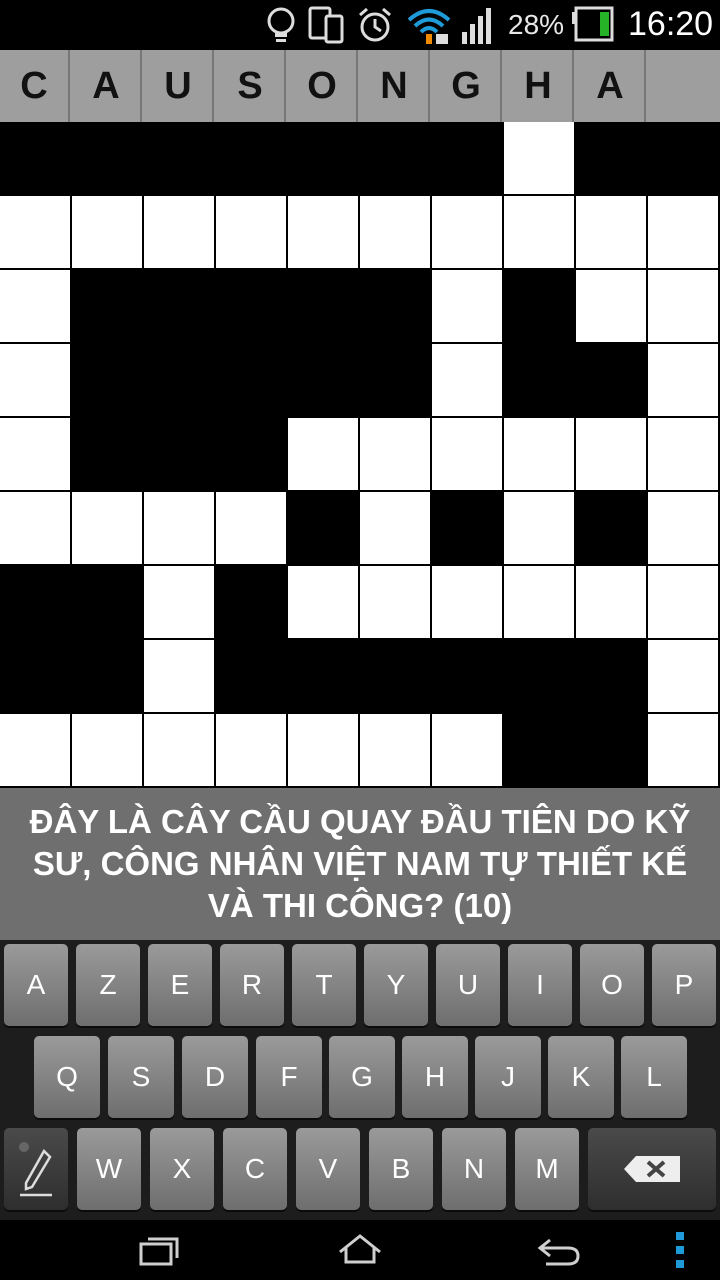  I want to click on home-icon, so click(360, 1250).